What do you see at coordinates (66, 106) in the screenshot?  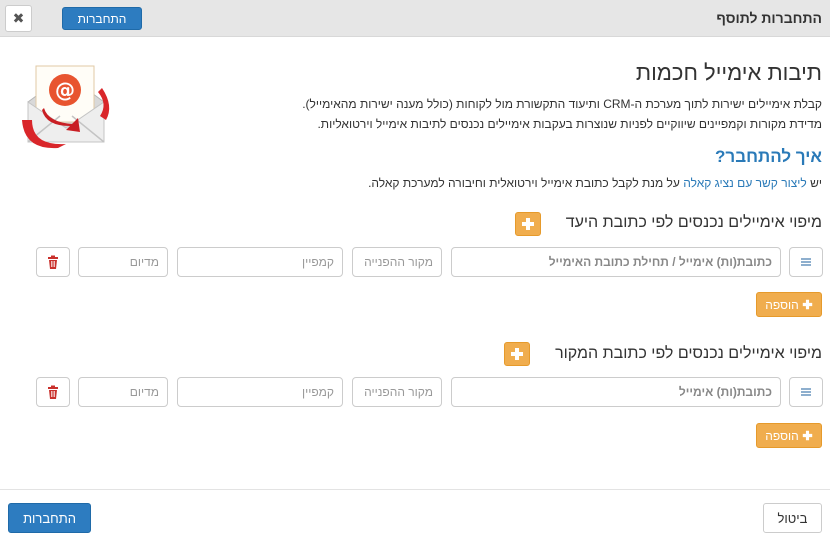 I see `email-envelope-icon: @` at bounding box center [66, 106].